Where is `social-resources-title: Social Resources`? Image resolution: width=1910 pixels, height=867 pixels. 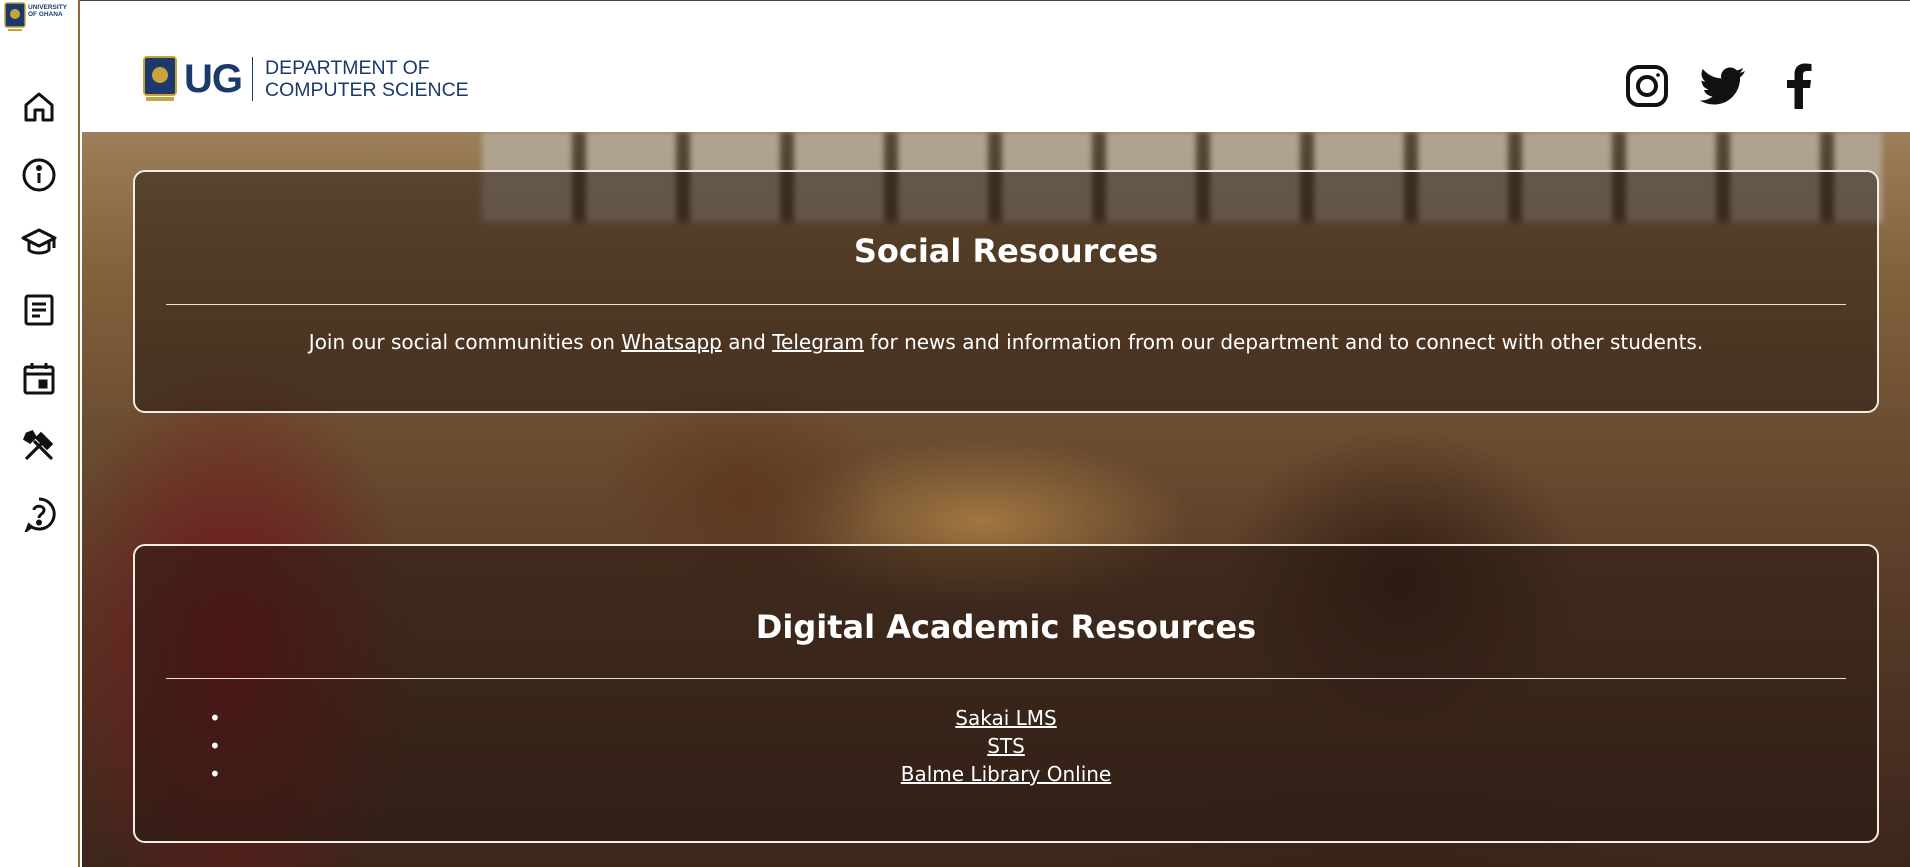 social-resources-title: Social Resources is located at coordinates (1006, 251).